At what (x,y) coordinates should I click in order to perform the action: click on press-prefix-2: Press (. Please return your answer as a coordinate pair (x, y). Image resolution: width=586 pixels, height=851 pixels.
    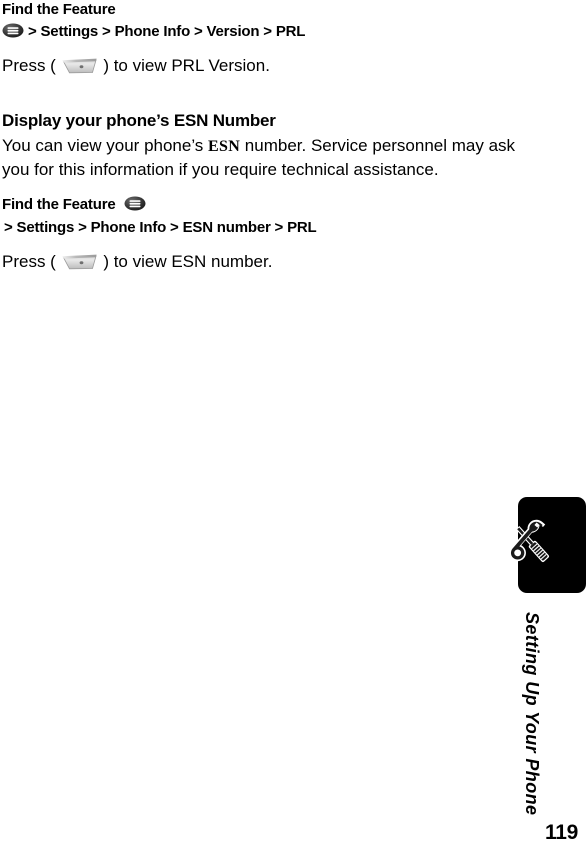
    Looking at the image, I should click on (29, 261).